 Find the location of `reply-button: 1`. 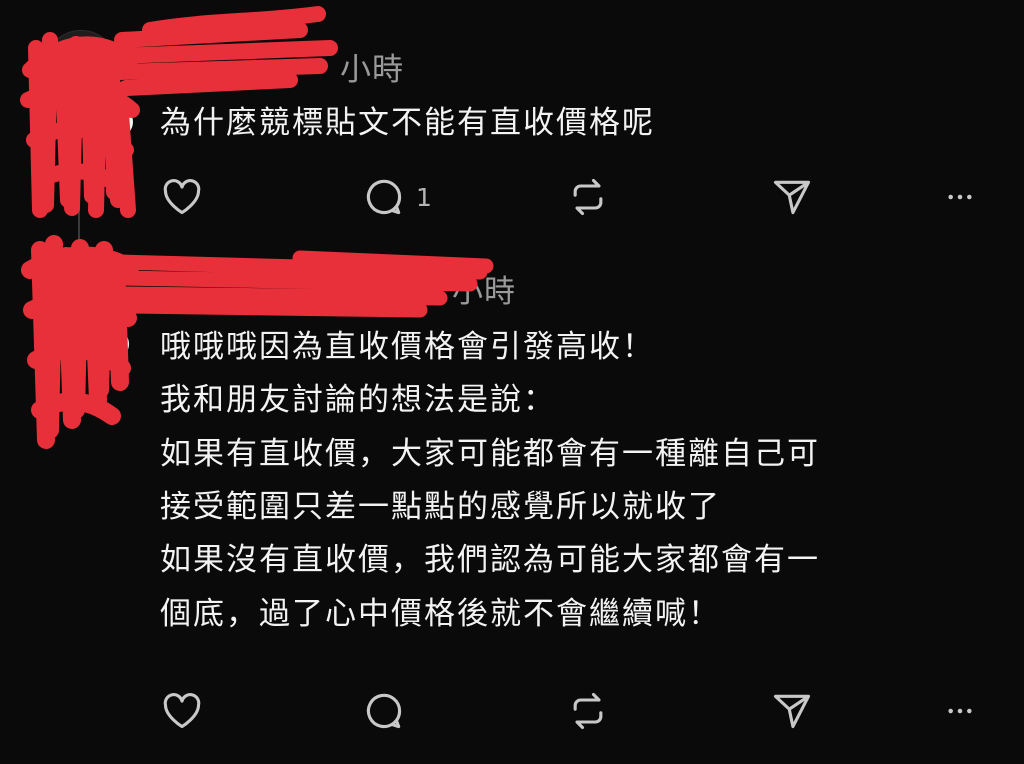

reply-button: 1 is located at coordinates (397, 197).